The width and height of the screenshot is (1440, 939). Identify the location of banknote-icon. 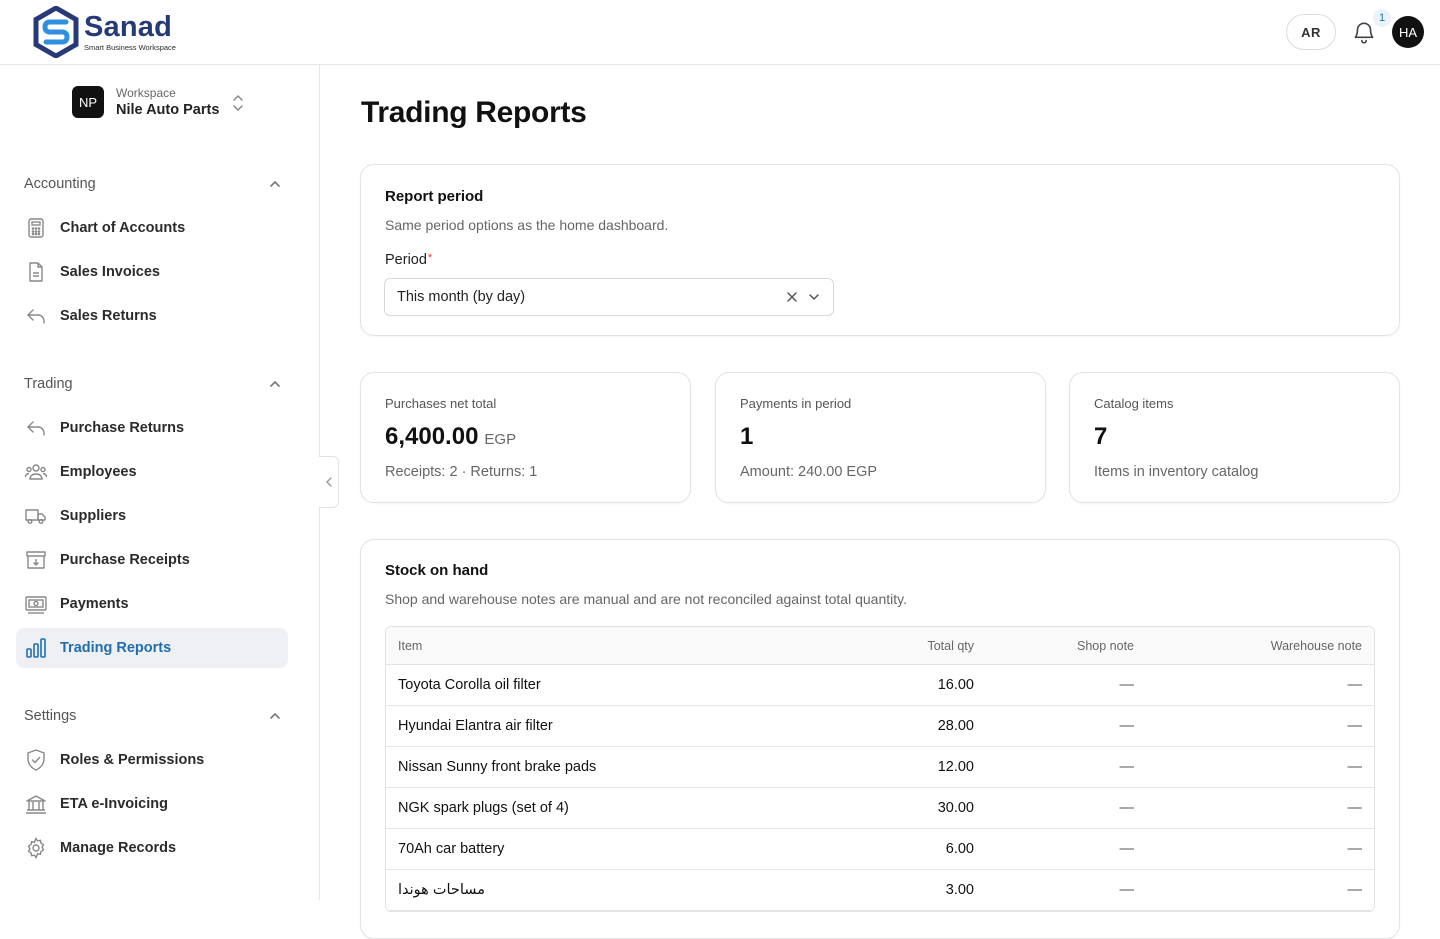
(36, 605).